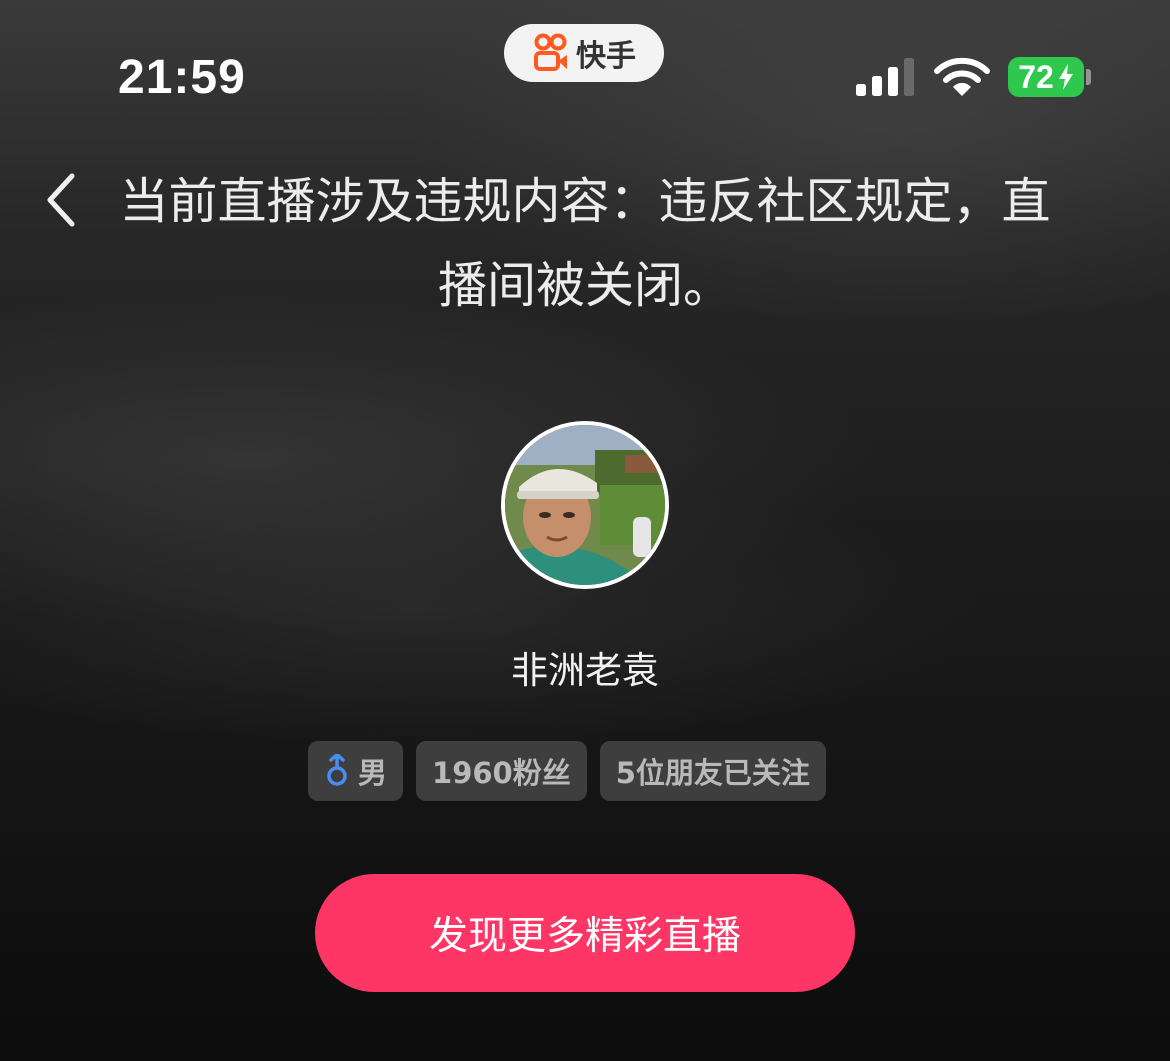 This screenshot has height=1061, width=1170. What do you see at coordinates (585, 243) in the screenshot?
I see `live-closed-notice: 当前直播涉及违规内容：违反社区规定，直播间被关闭。` at bounding box center [585, 243].